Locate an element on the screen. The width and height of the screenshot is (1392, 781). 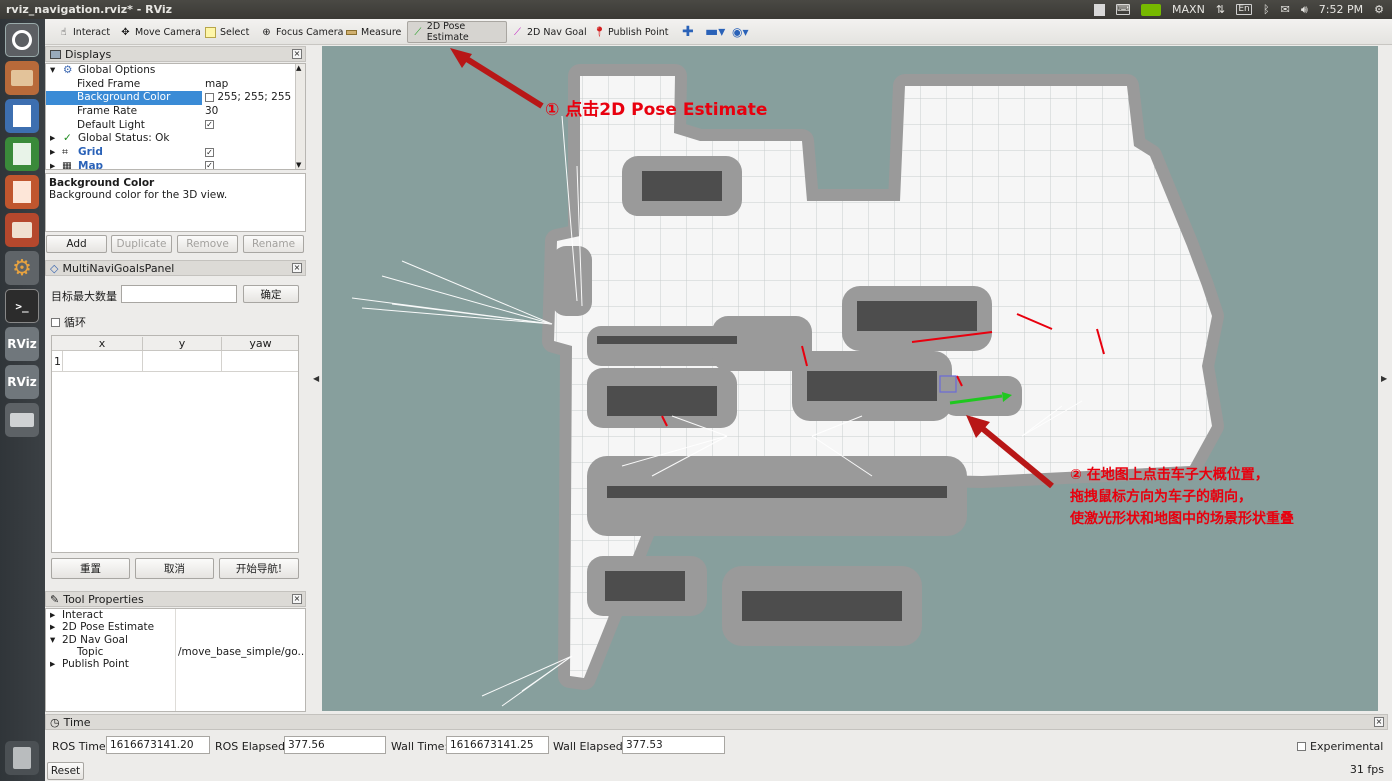
wall-time-field: 1616673141.25 is located at coordinates (497, 745).